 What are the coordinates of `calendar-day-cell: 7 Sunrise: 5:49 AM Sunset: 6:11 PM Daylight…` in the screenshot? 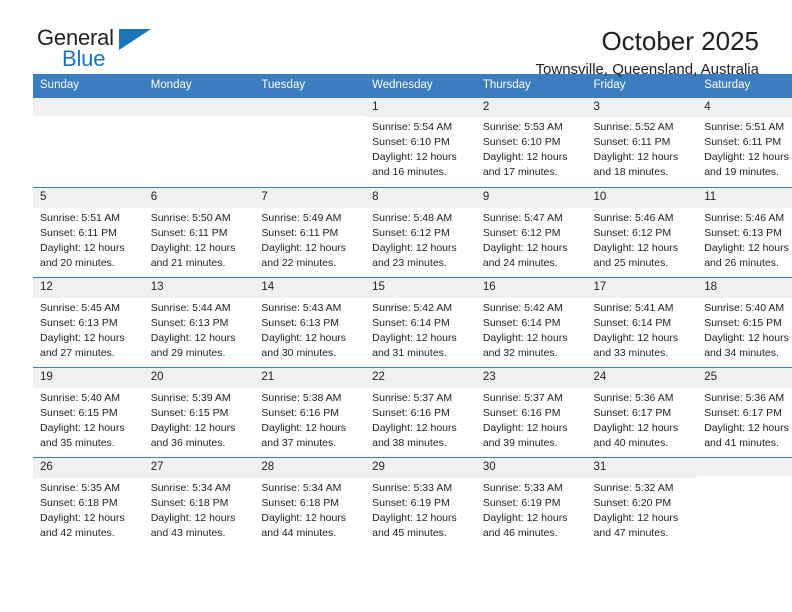 It's located at (310, 232).